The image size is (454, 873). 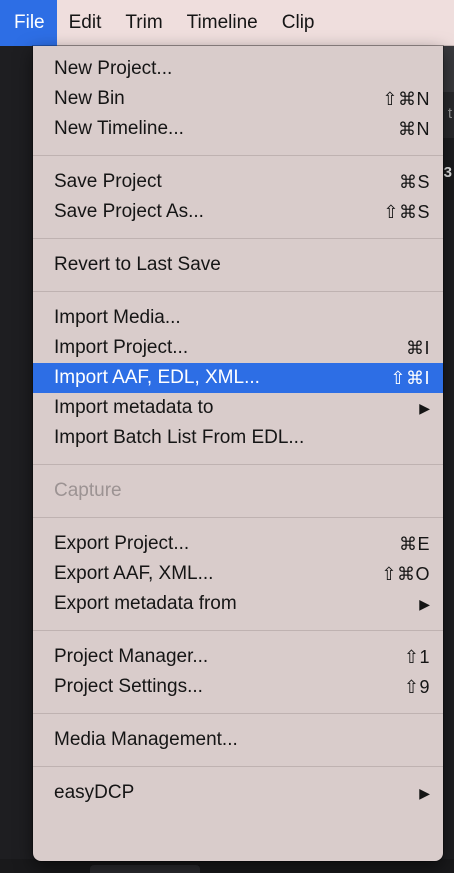 I want to click on keyboard-shortcut: ⌘E, so click(x=414, y=543).